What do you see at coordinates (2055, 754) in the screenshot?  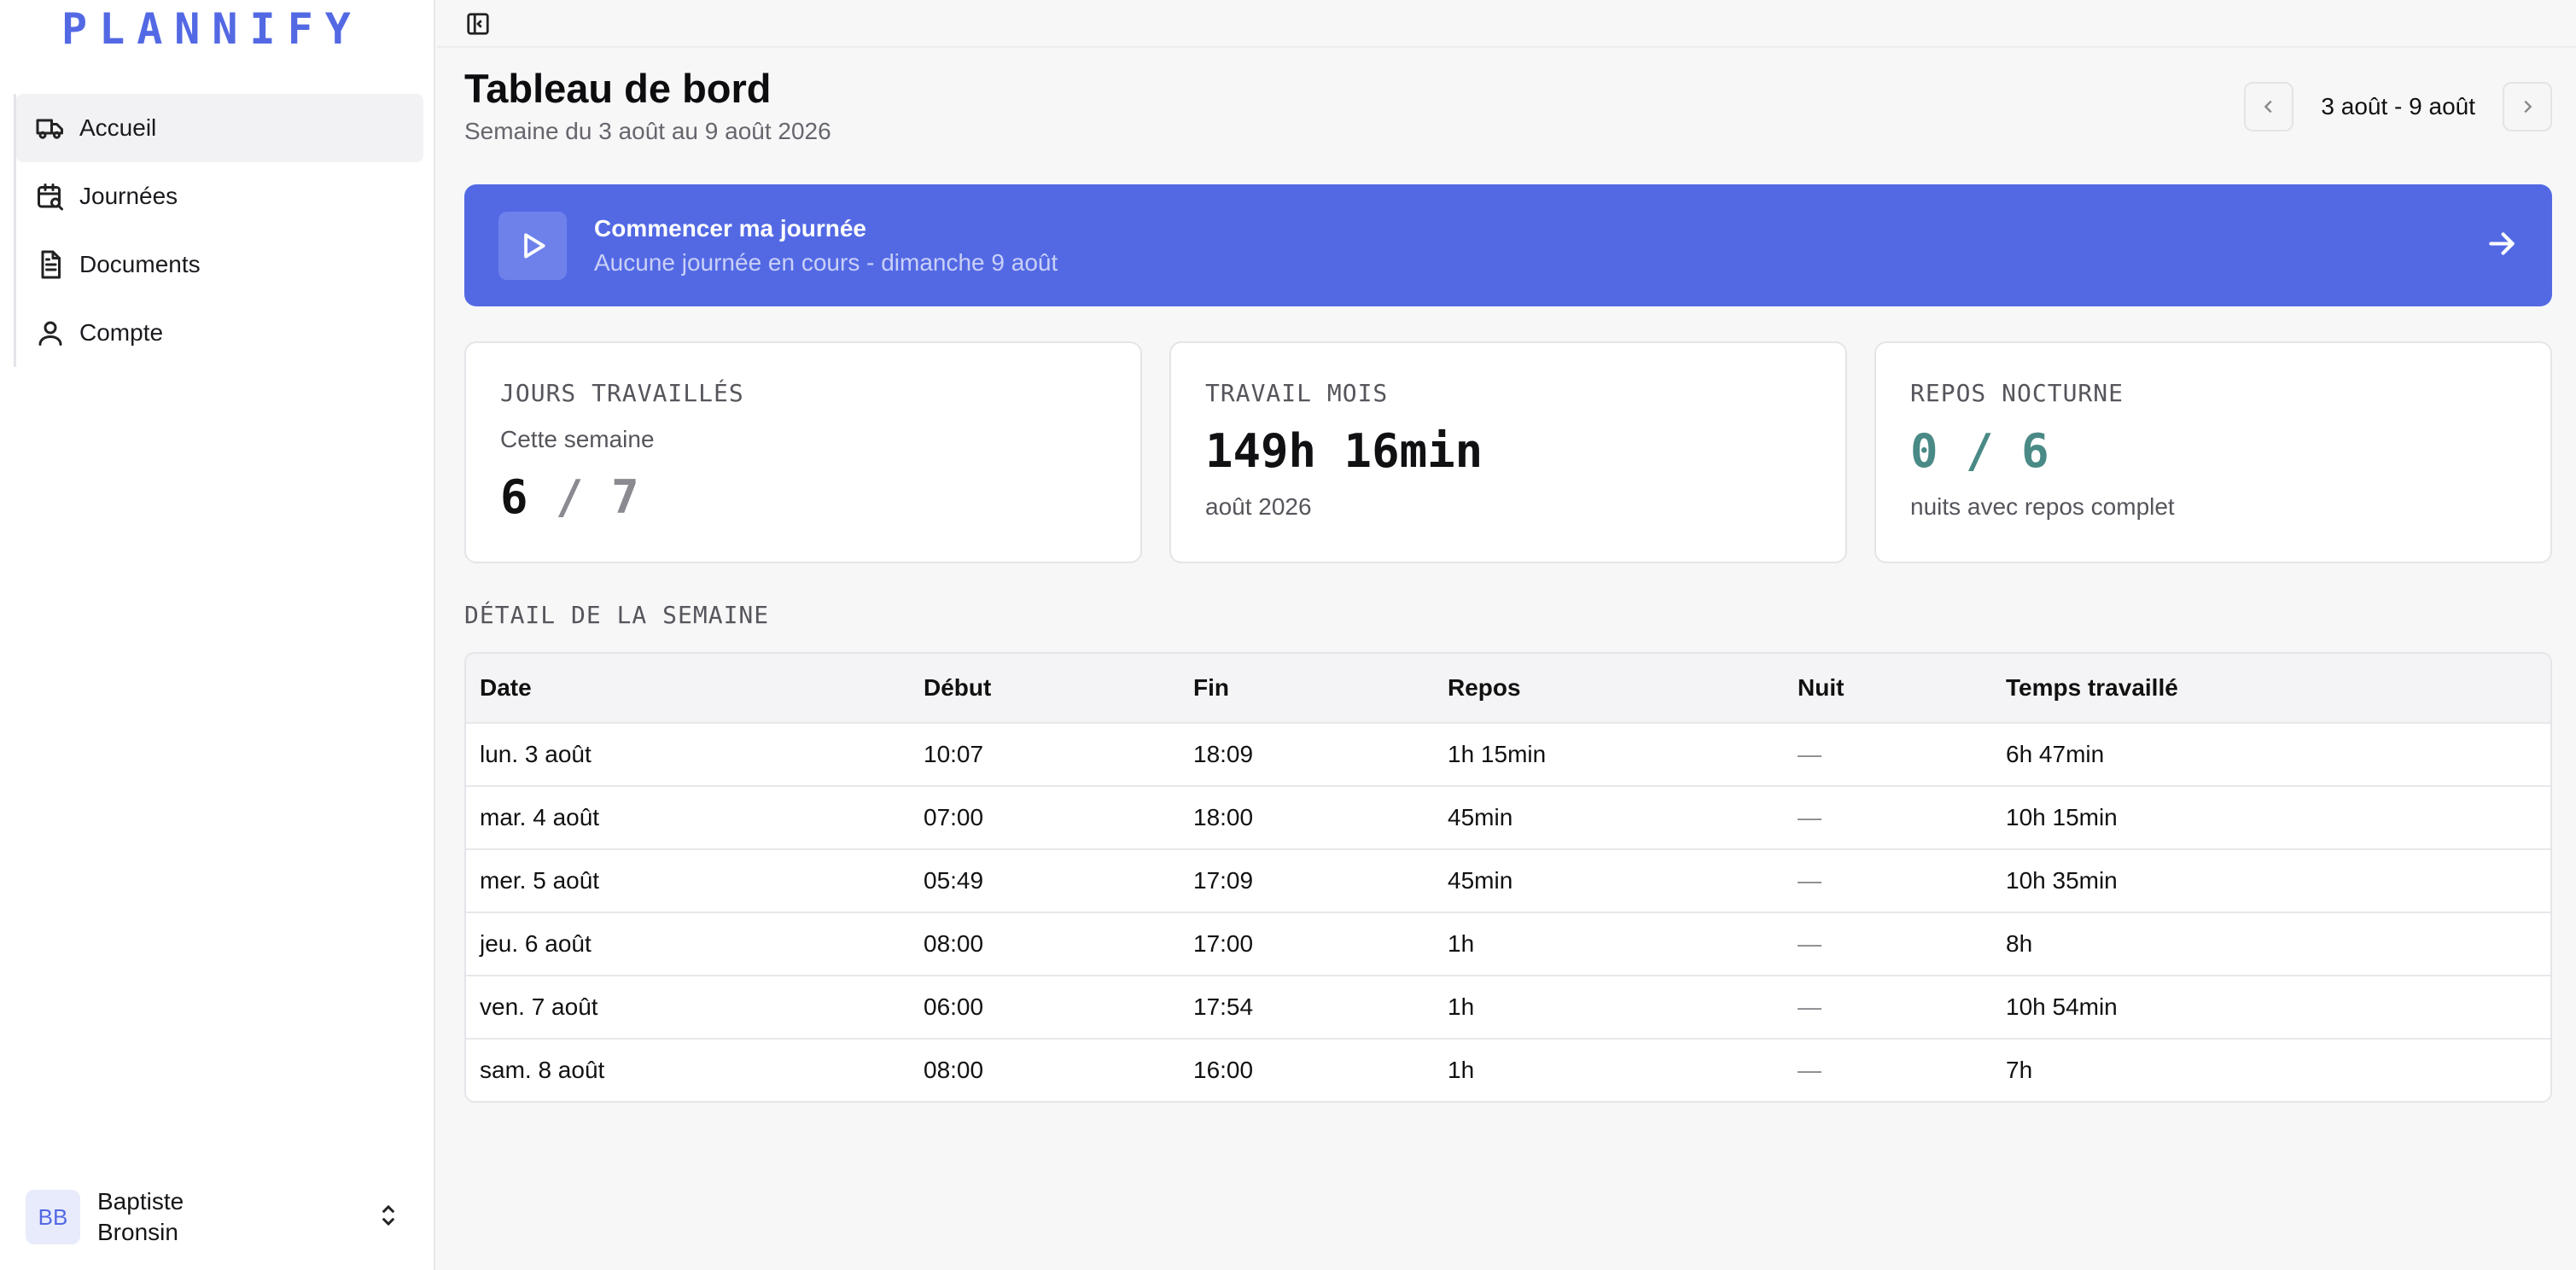 I see `cell-worked: 6h 47min` at bounding box center [2055, 754].